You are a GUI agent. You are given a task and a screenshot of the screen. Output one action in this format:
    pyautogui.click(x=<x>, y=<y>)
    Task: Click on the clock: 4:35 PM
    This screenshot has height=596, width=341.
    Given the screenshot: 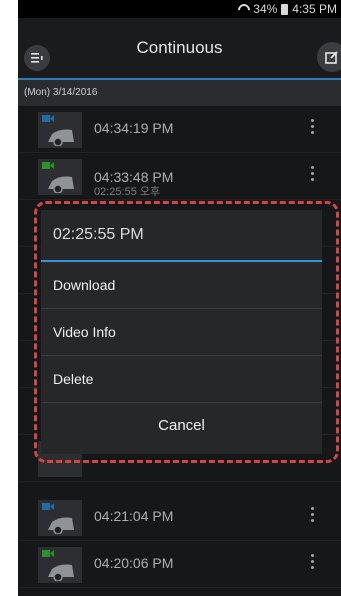 What is the action you would take?
    pyautogui.click(x=314, y=9)
    